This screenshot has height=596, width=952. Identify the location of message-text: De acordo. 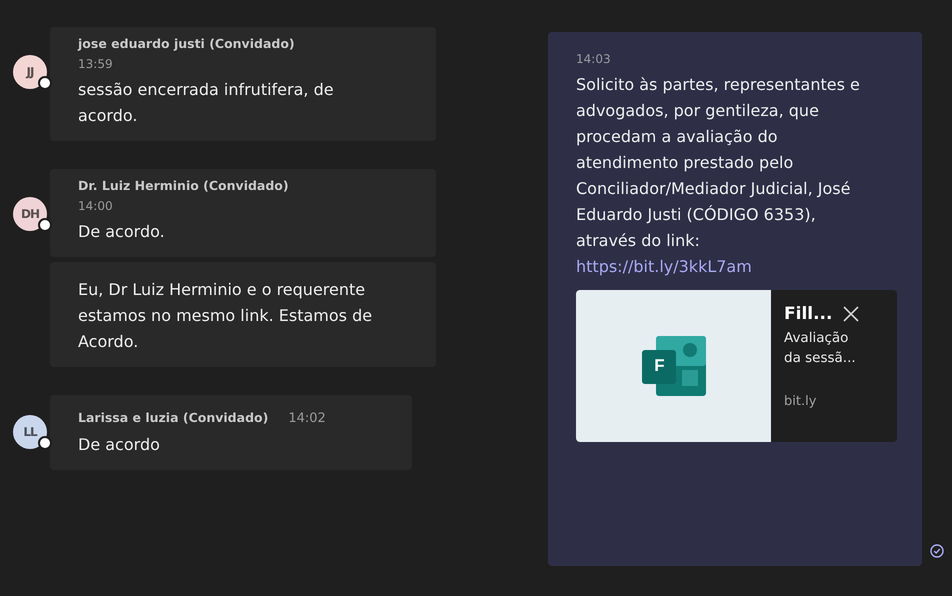
(119, 445).